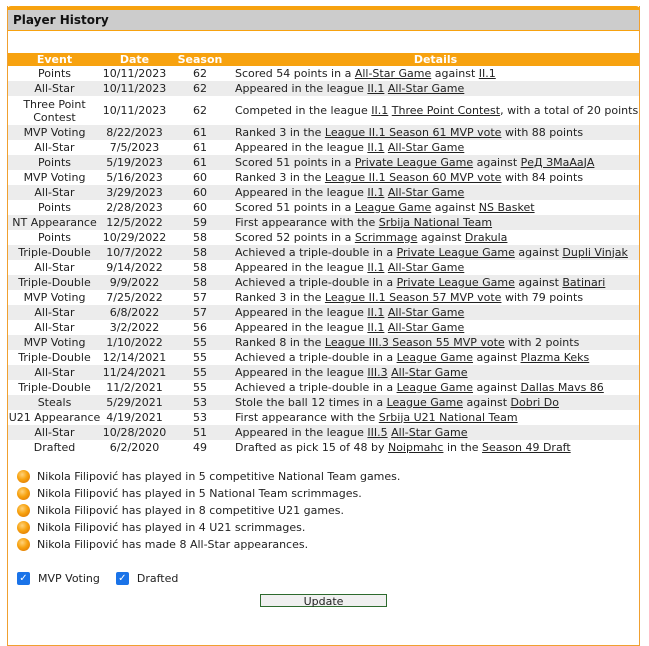  What do you see at coordinates (54, 282) in the screenshot?
I see `event-cell: Triple-Double` at bounding box center [54, 282].